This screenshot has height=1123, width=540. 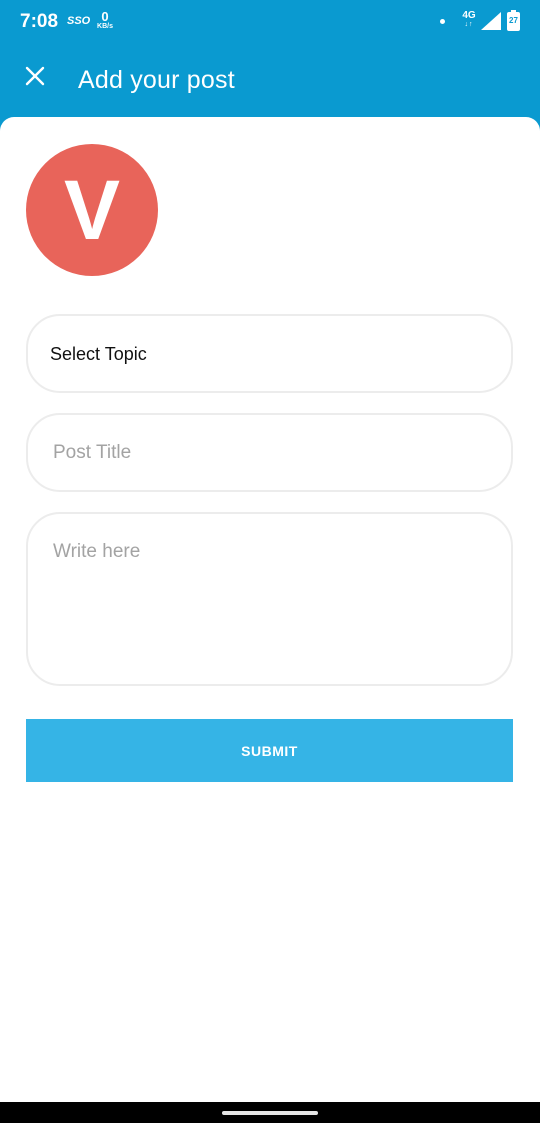 I want to click on battery-level: 27, so click(x=513, y=20).